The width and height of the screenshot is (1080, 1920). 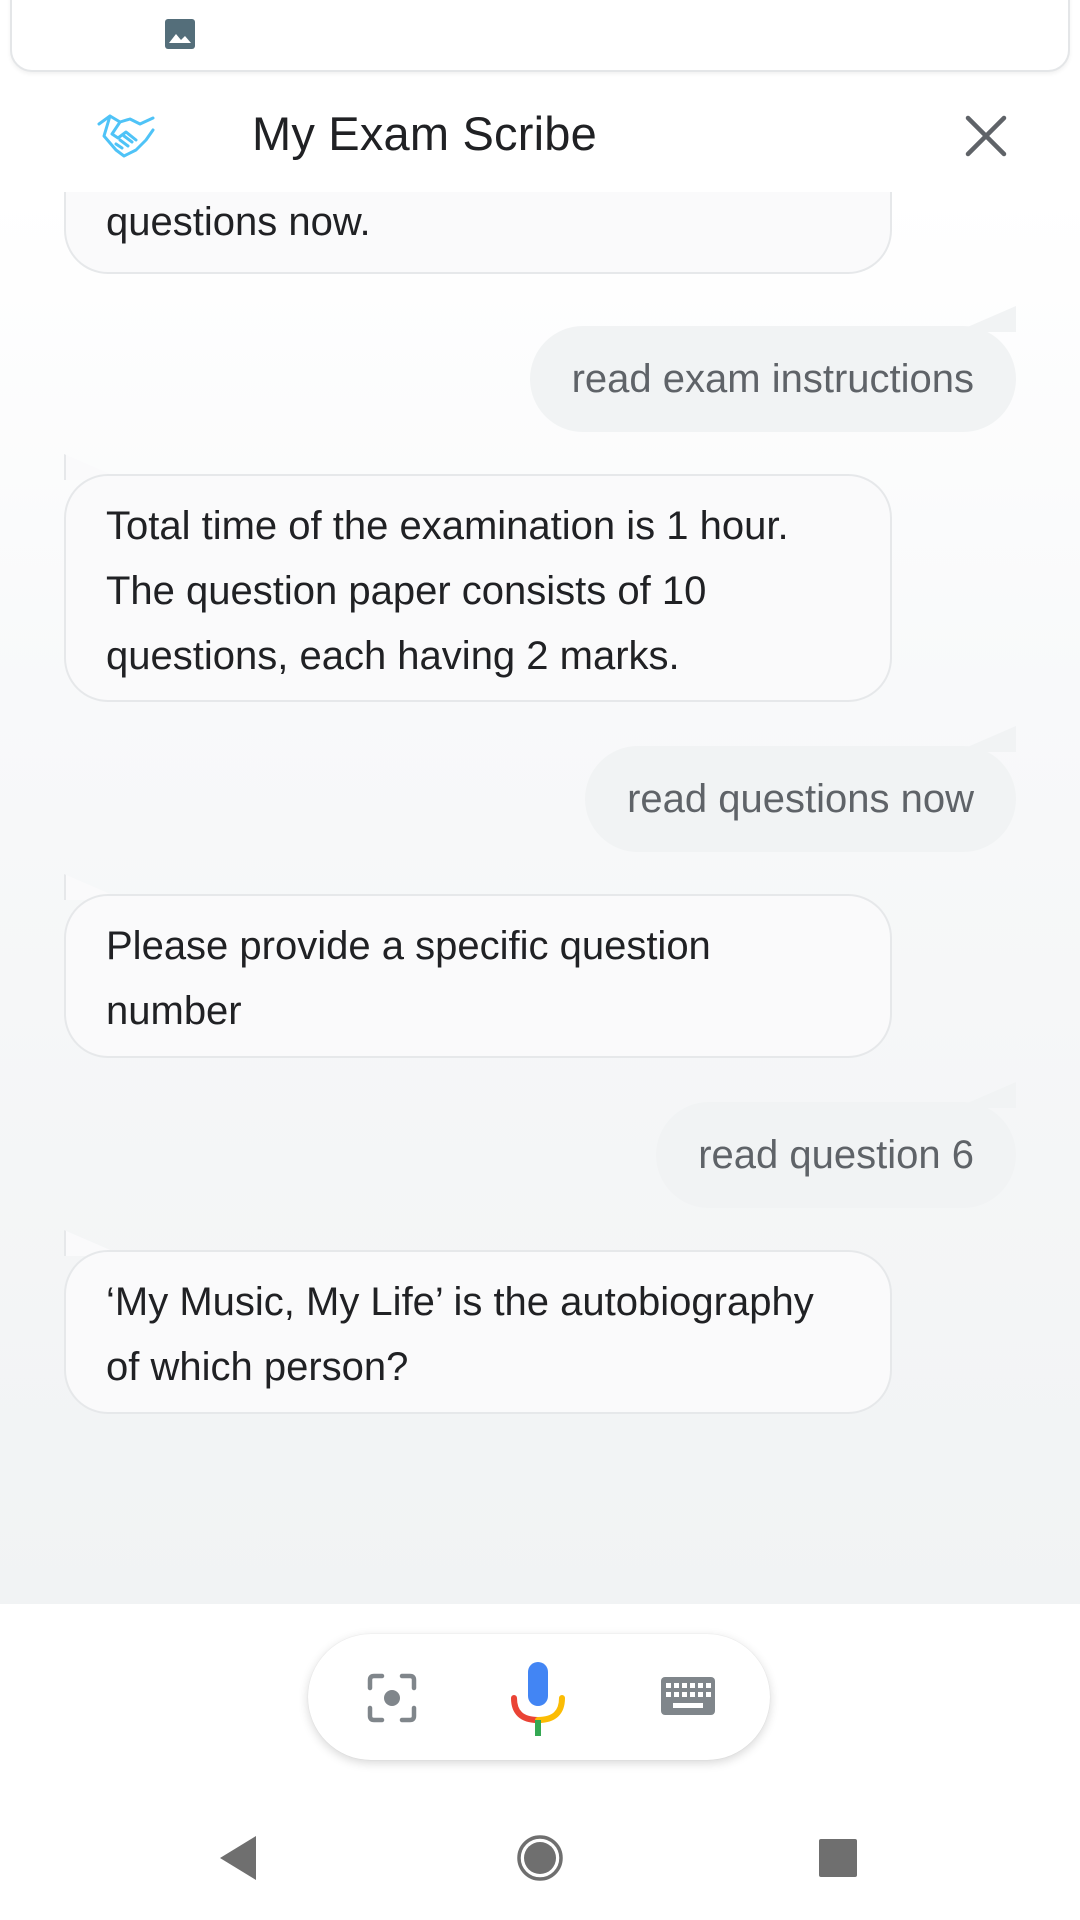 What do you see at coordinates (836, 1155) in the screenshot?
I see `user-message: read question 6` at bounding box center [836, 1155].